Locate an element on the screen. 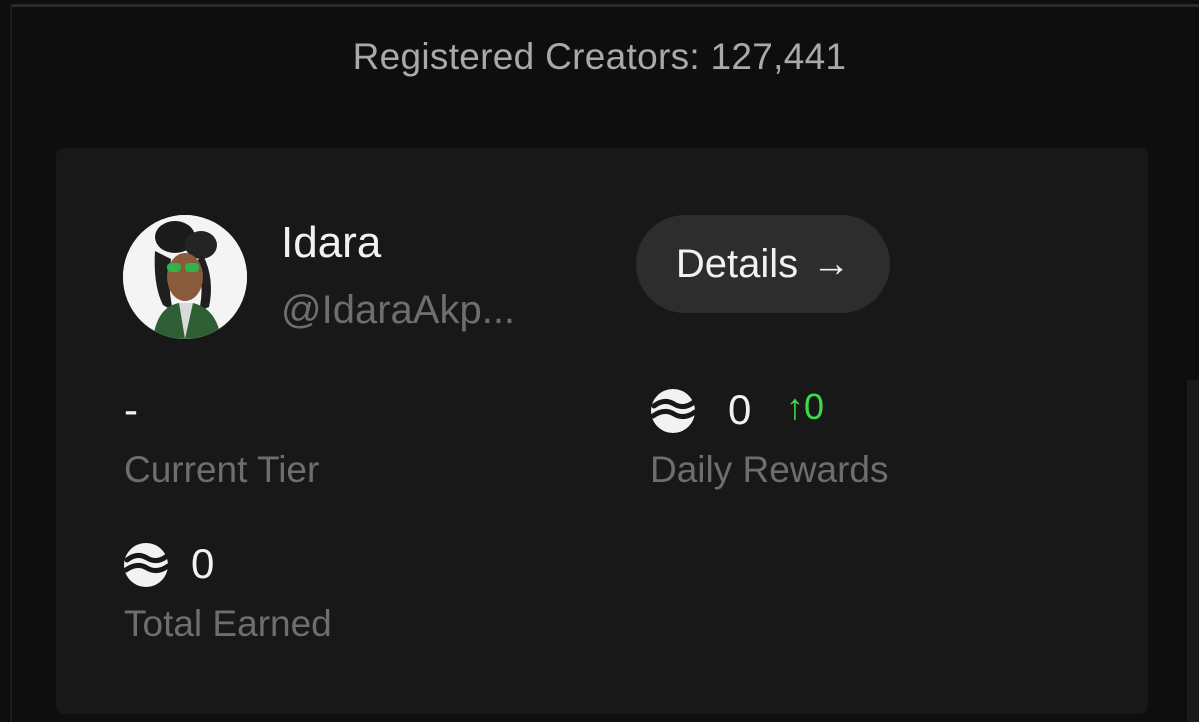 The width and height of the screenshot is (1199, 722). avatar-image is located at coordinates (185, 277).